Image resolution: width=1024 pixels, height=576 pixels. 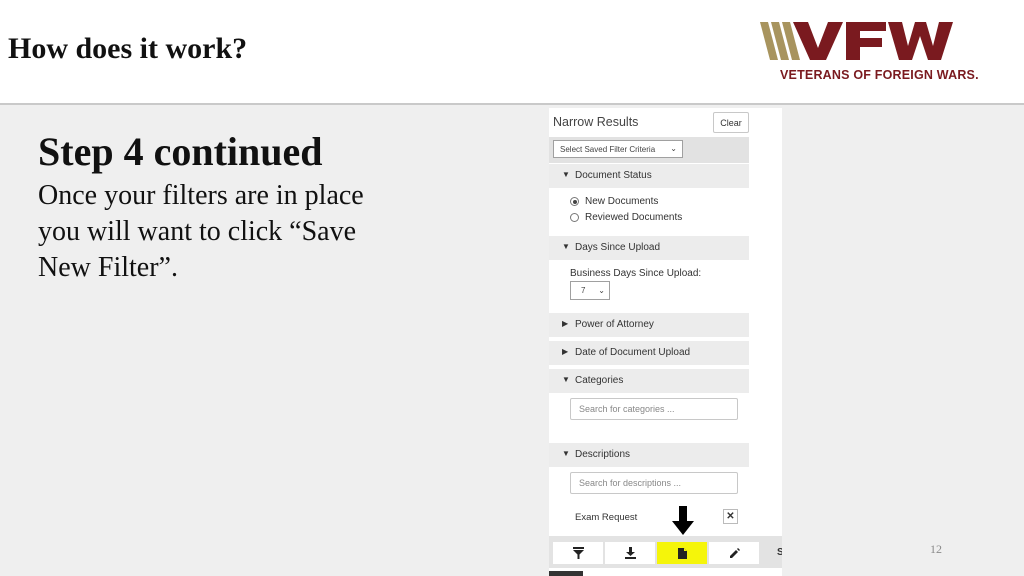 What do you see at coordinates (583, 290) in the screenshot?
I see `business-days-value: 7` at bounding box center [583, 290].